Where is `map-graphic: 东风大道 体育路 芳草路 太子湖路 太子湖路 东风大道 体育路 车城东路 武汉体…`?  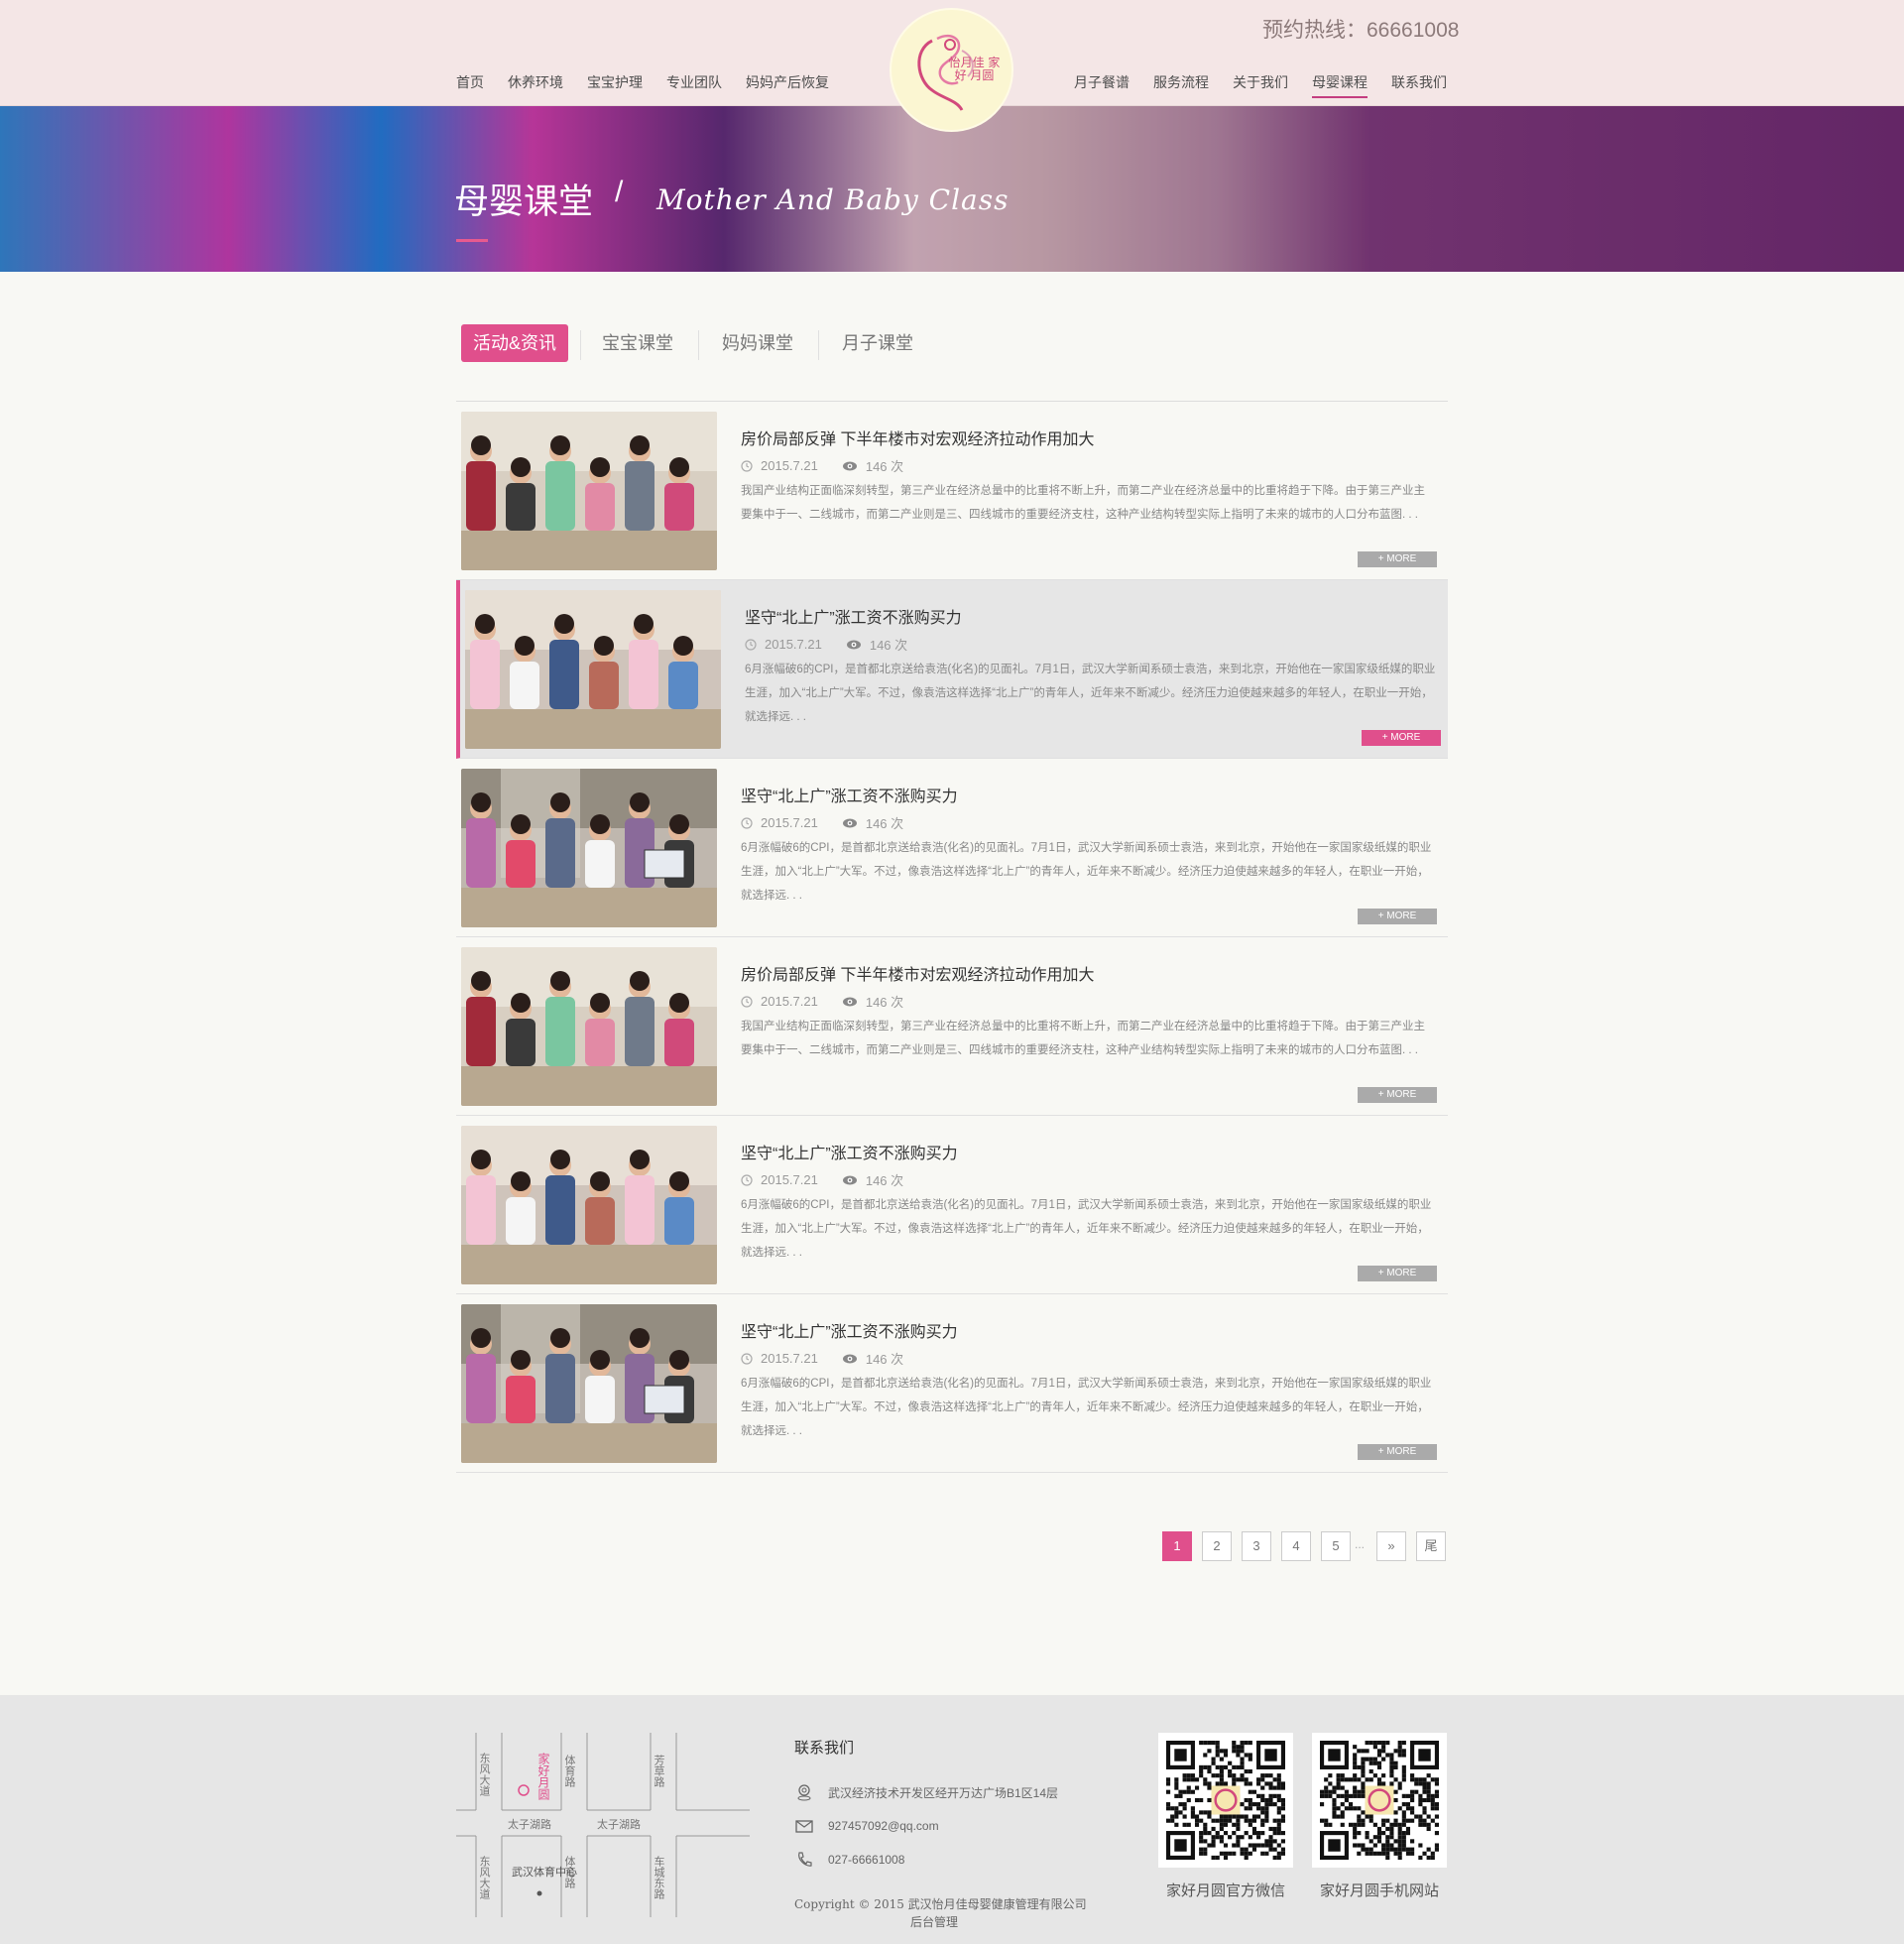 map-graphic: 东风大道 体育路 芳草路 太子湖路 太子湖路 东风大道 体育路 车城东路 武汉体… is located at coordinates (603, 1825).